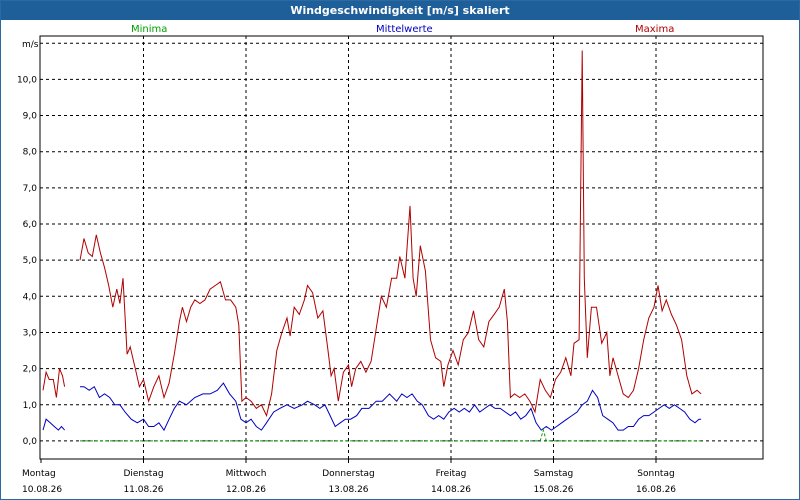 The width and height of the screenshot is (800, 500). I want to click on series-line-minima, so click(391, 435).